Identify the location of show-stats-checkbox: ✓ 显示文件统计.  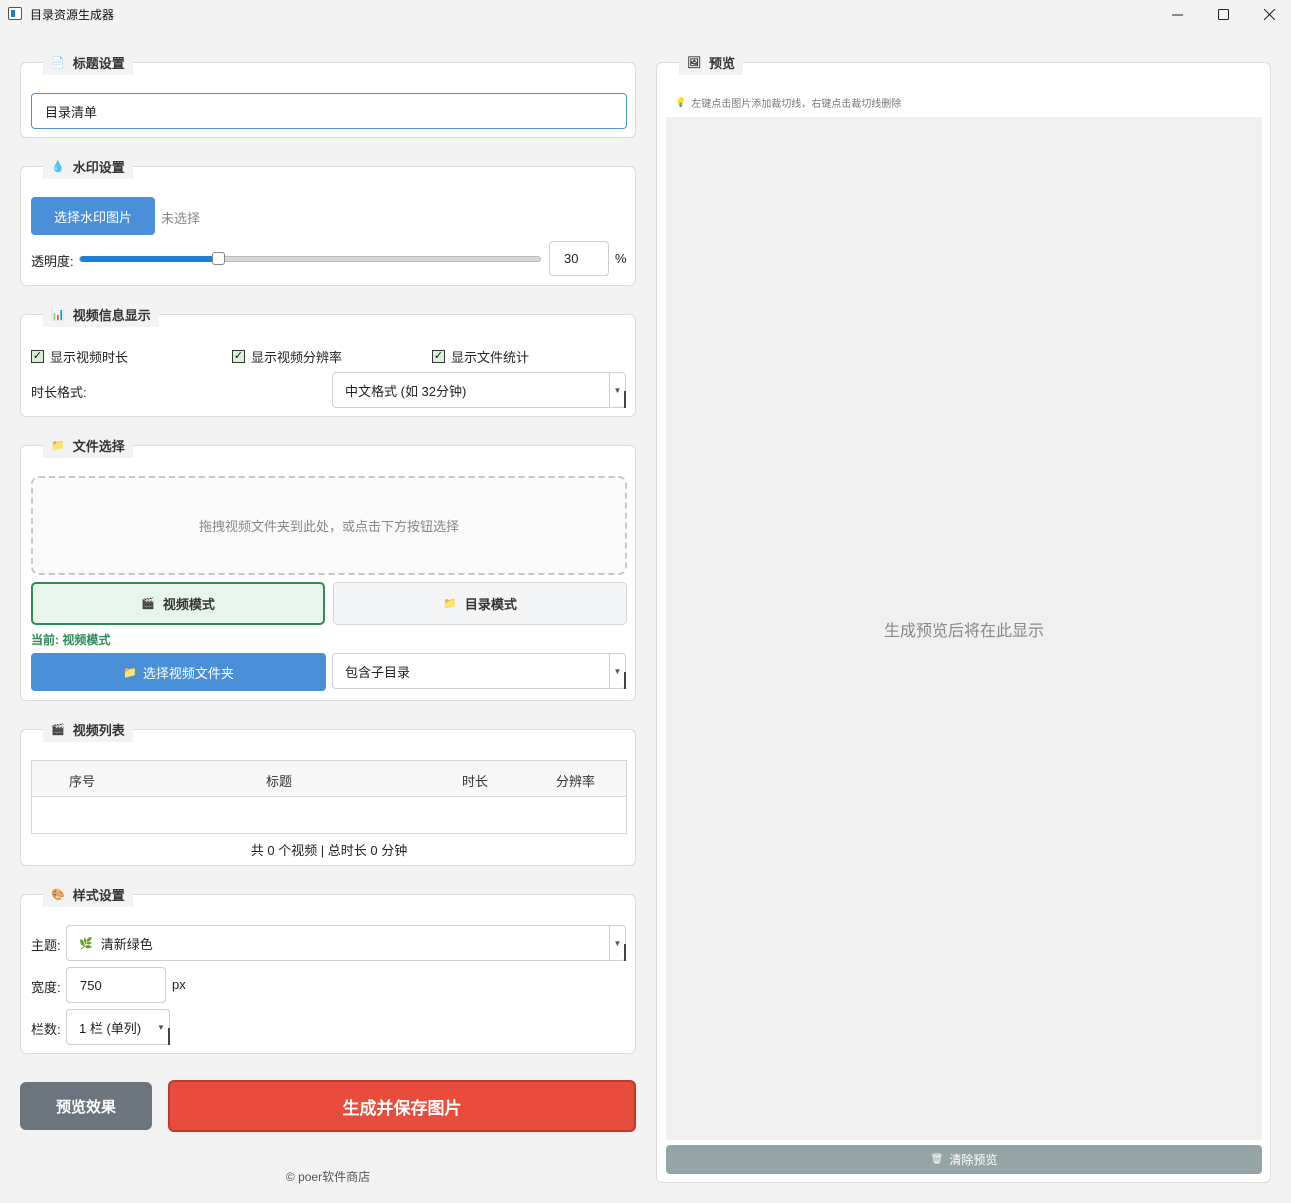
(480, 356).